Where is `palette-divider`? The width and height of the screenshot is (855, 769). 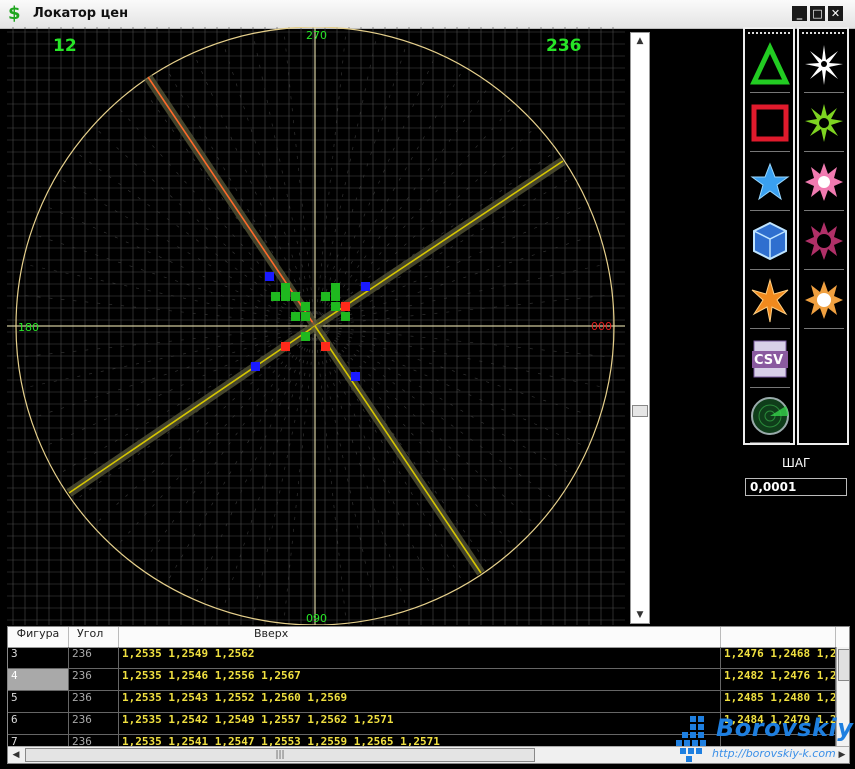
palette-divider is located at coordinates (769, 33).